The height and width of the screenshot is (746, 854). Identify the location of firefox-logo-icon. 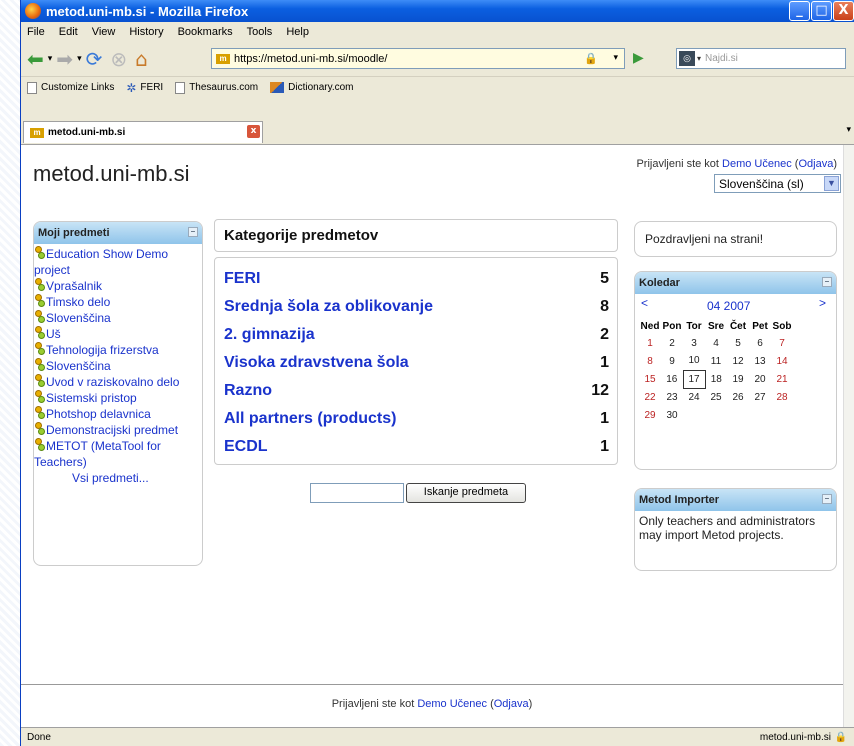
(33, 11).